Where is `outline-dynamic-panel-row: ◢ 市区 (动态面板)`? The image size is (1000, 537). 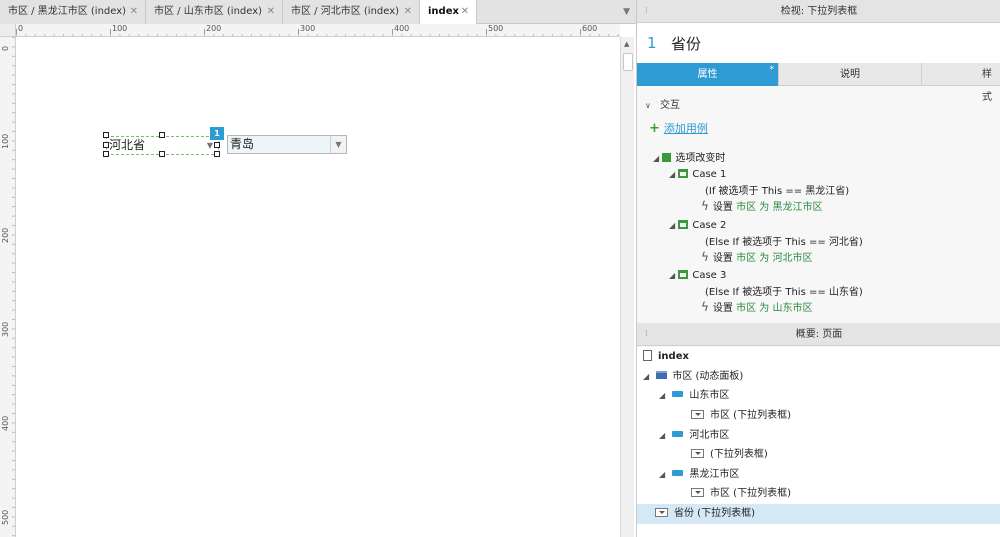
outline-dynamic-panel-row: ◢ 市区 (动态面板) is located at coordinates (818, 377).